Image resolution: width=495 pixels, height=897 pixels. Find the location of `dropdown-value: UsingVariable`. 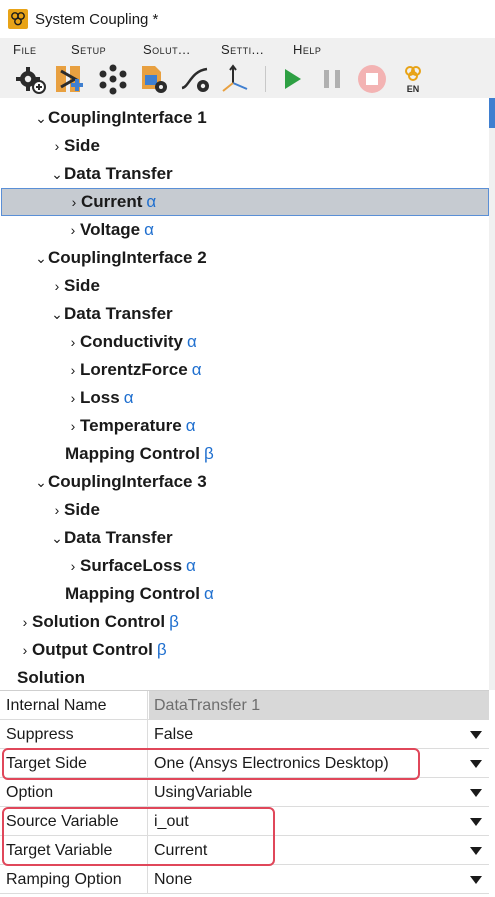

dropdown-value: UsingVariable is located at coordinates (203, 792).